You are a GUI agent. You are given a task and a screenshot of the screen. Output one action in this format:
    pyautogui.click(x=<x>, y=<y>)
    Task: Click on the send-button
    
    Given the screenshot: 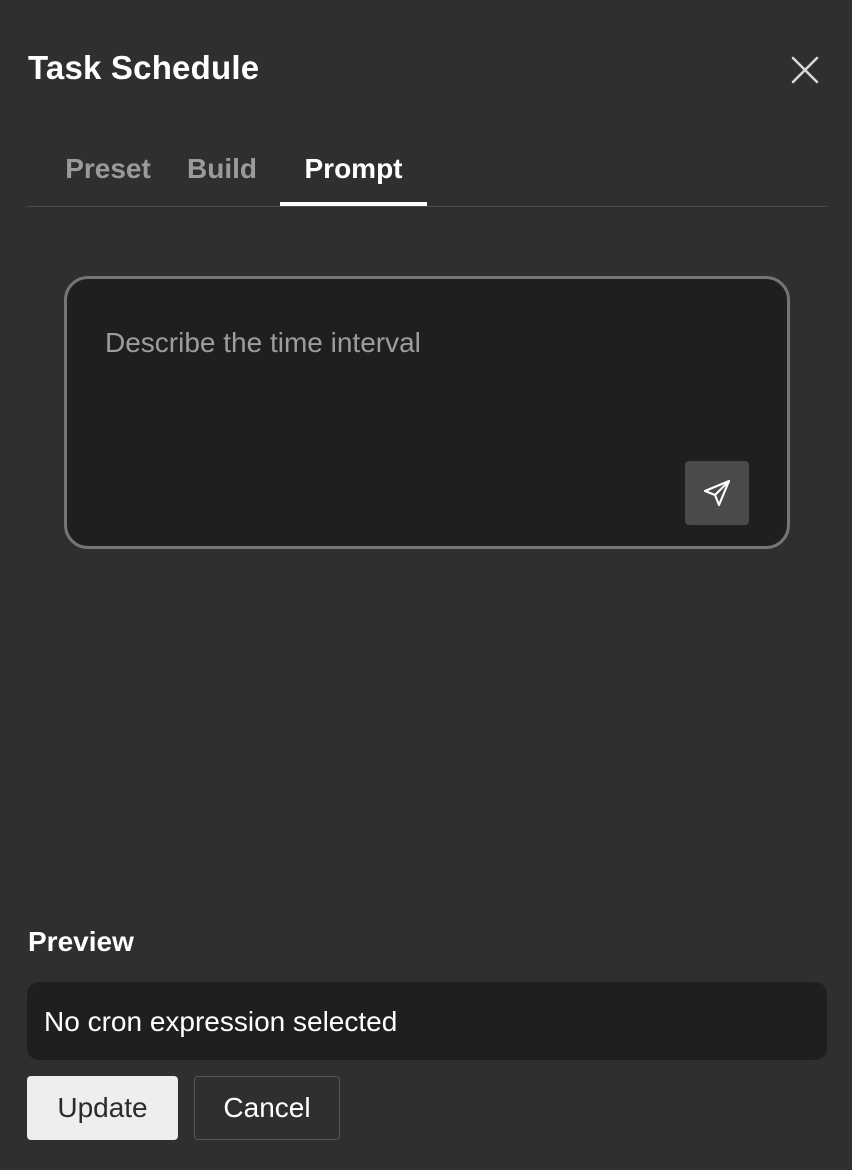 What is the action you would take?
    pyautogui.click(x=717, y=493)
    